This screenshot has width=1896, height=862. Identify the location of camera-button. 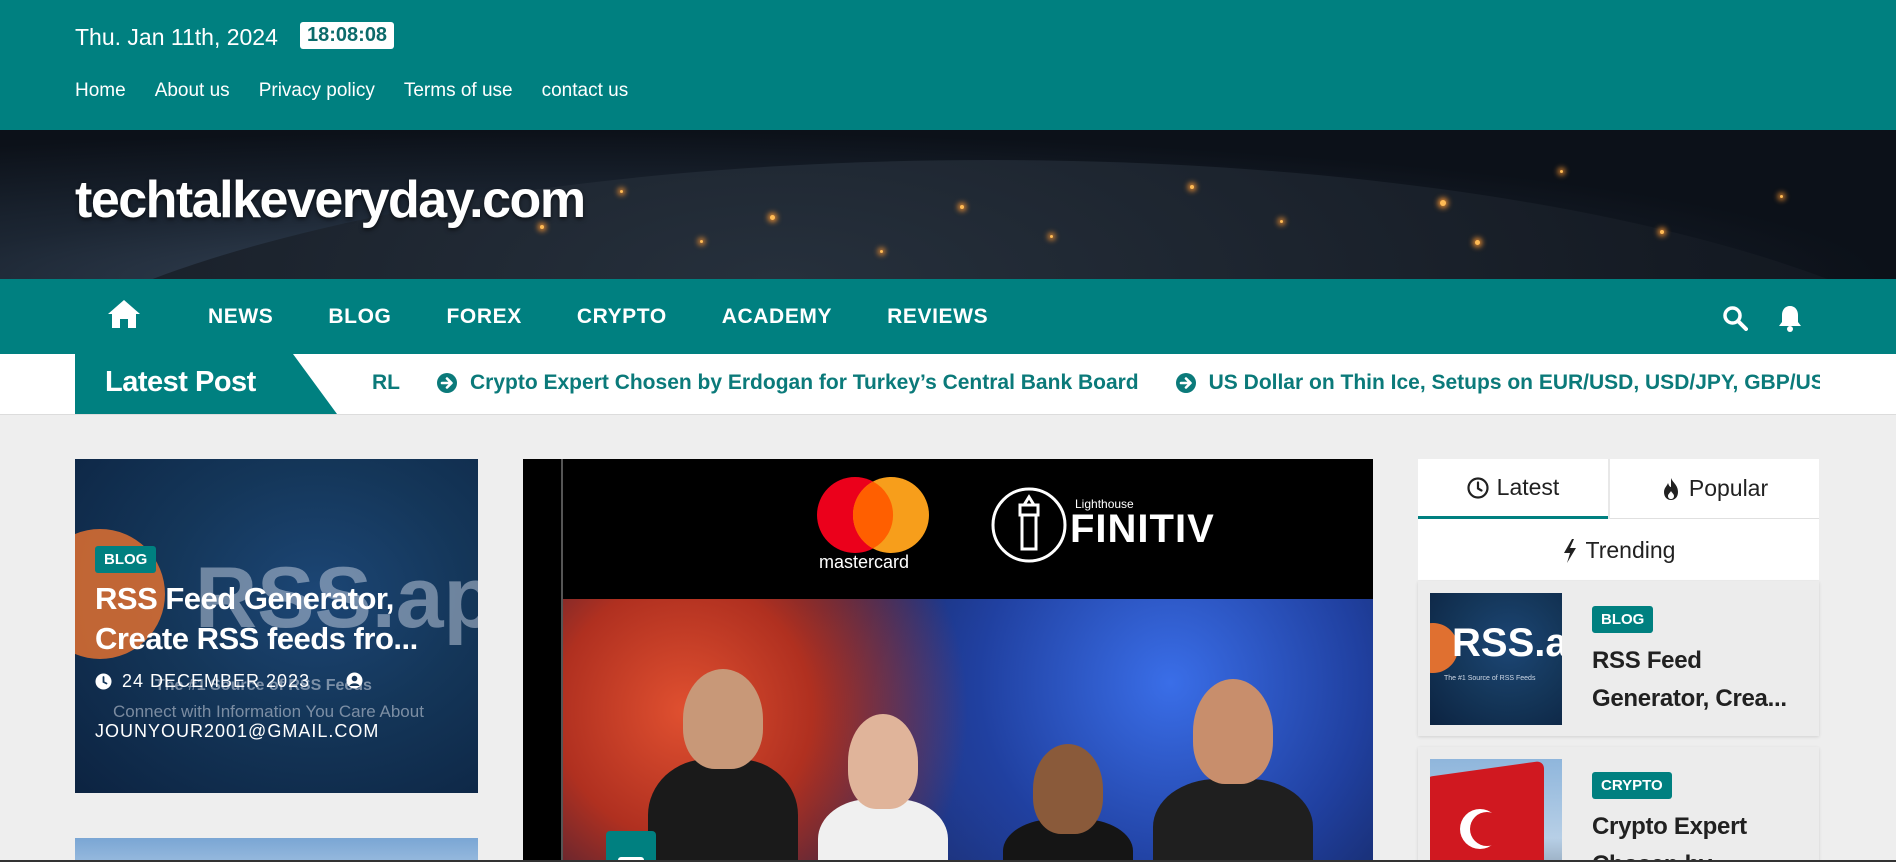
(631, 846).